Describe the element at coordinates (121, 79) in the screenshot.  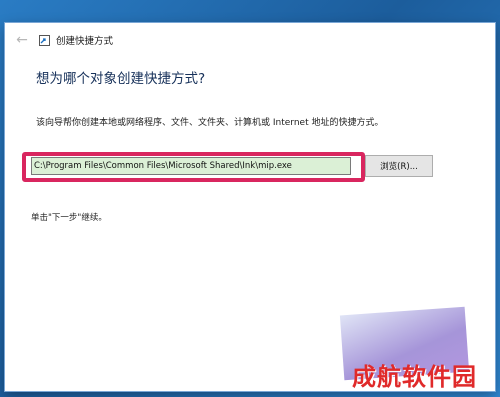
I see `page-heading: 想为哪个对象创建快捷方式?` at that location.